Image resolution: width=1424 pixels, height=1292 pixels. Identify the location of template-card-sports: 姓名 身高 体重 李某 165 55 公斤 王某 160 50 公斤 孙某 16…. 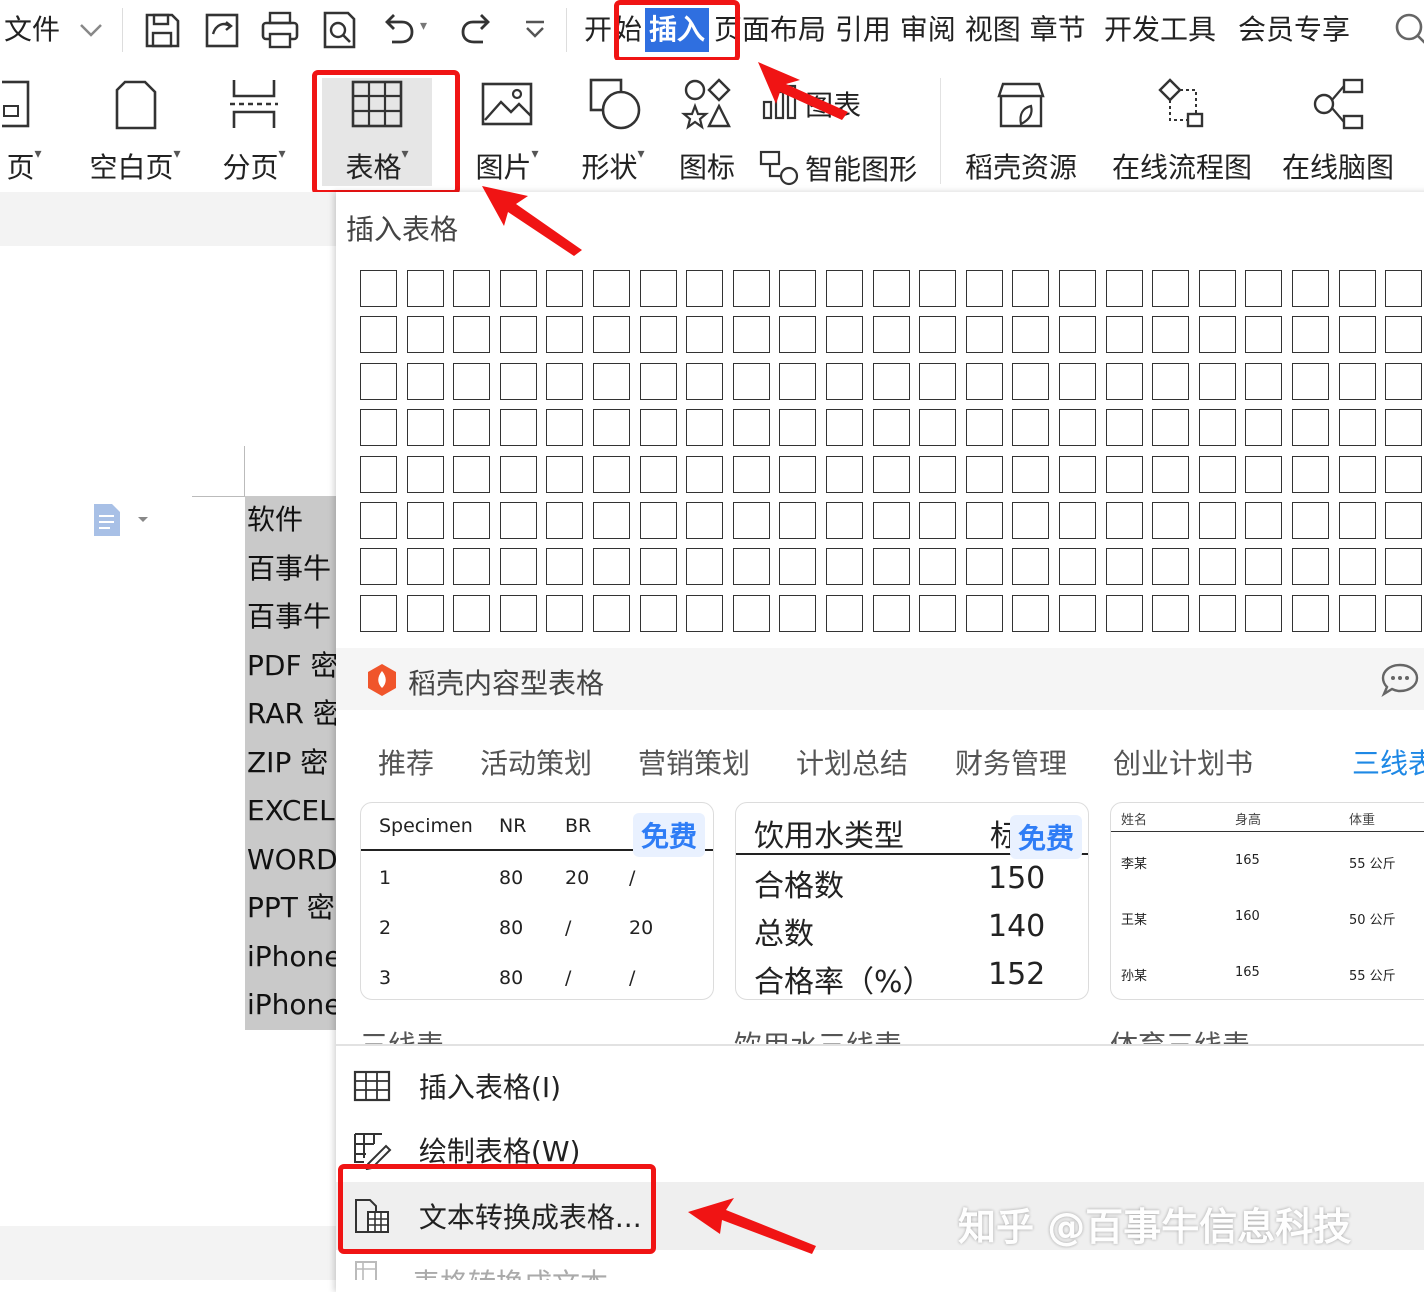
(1267, 901).